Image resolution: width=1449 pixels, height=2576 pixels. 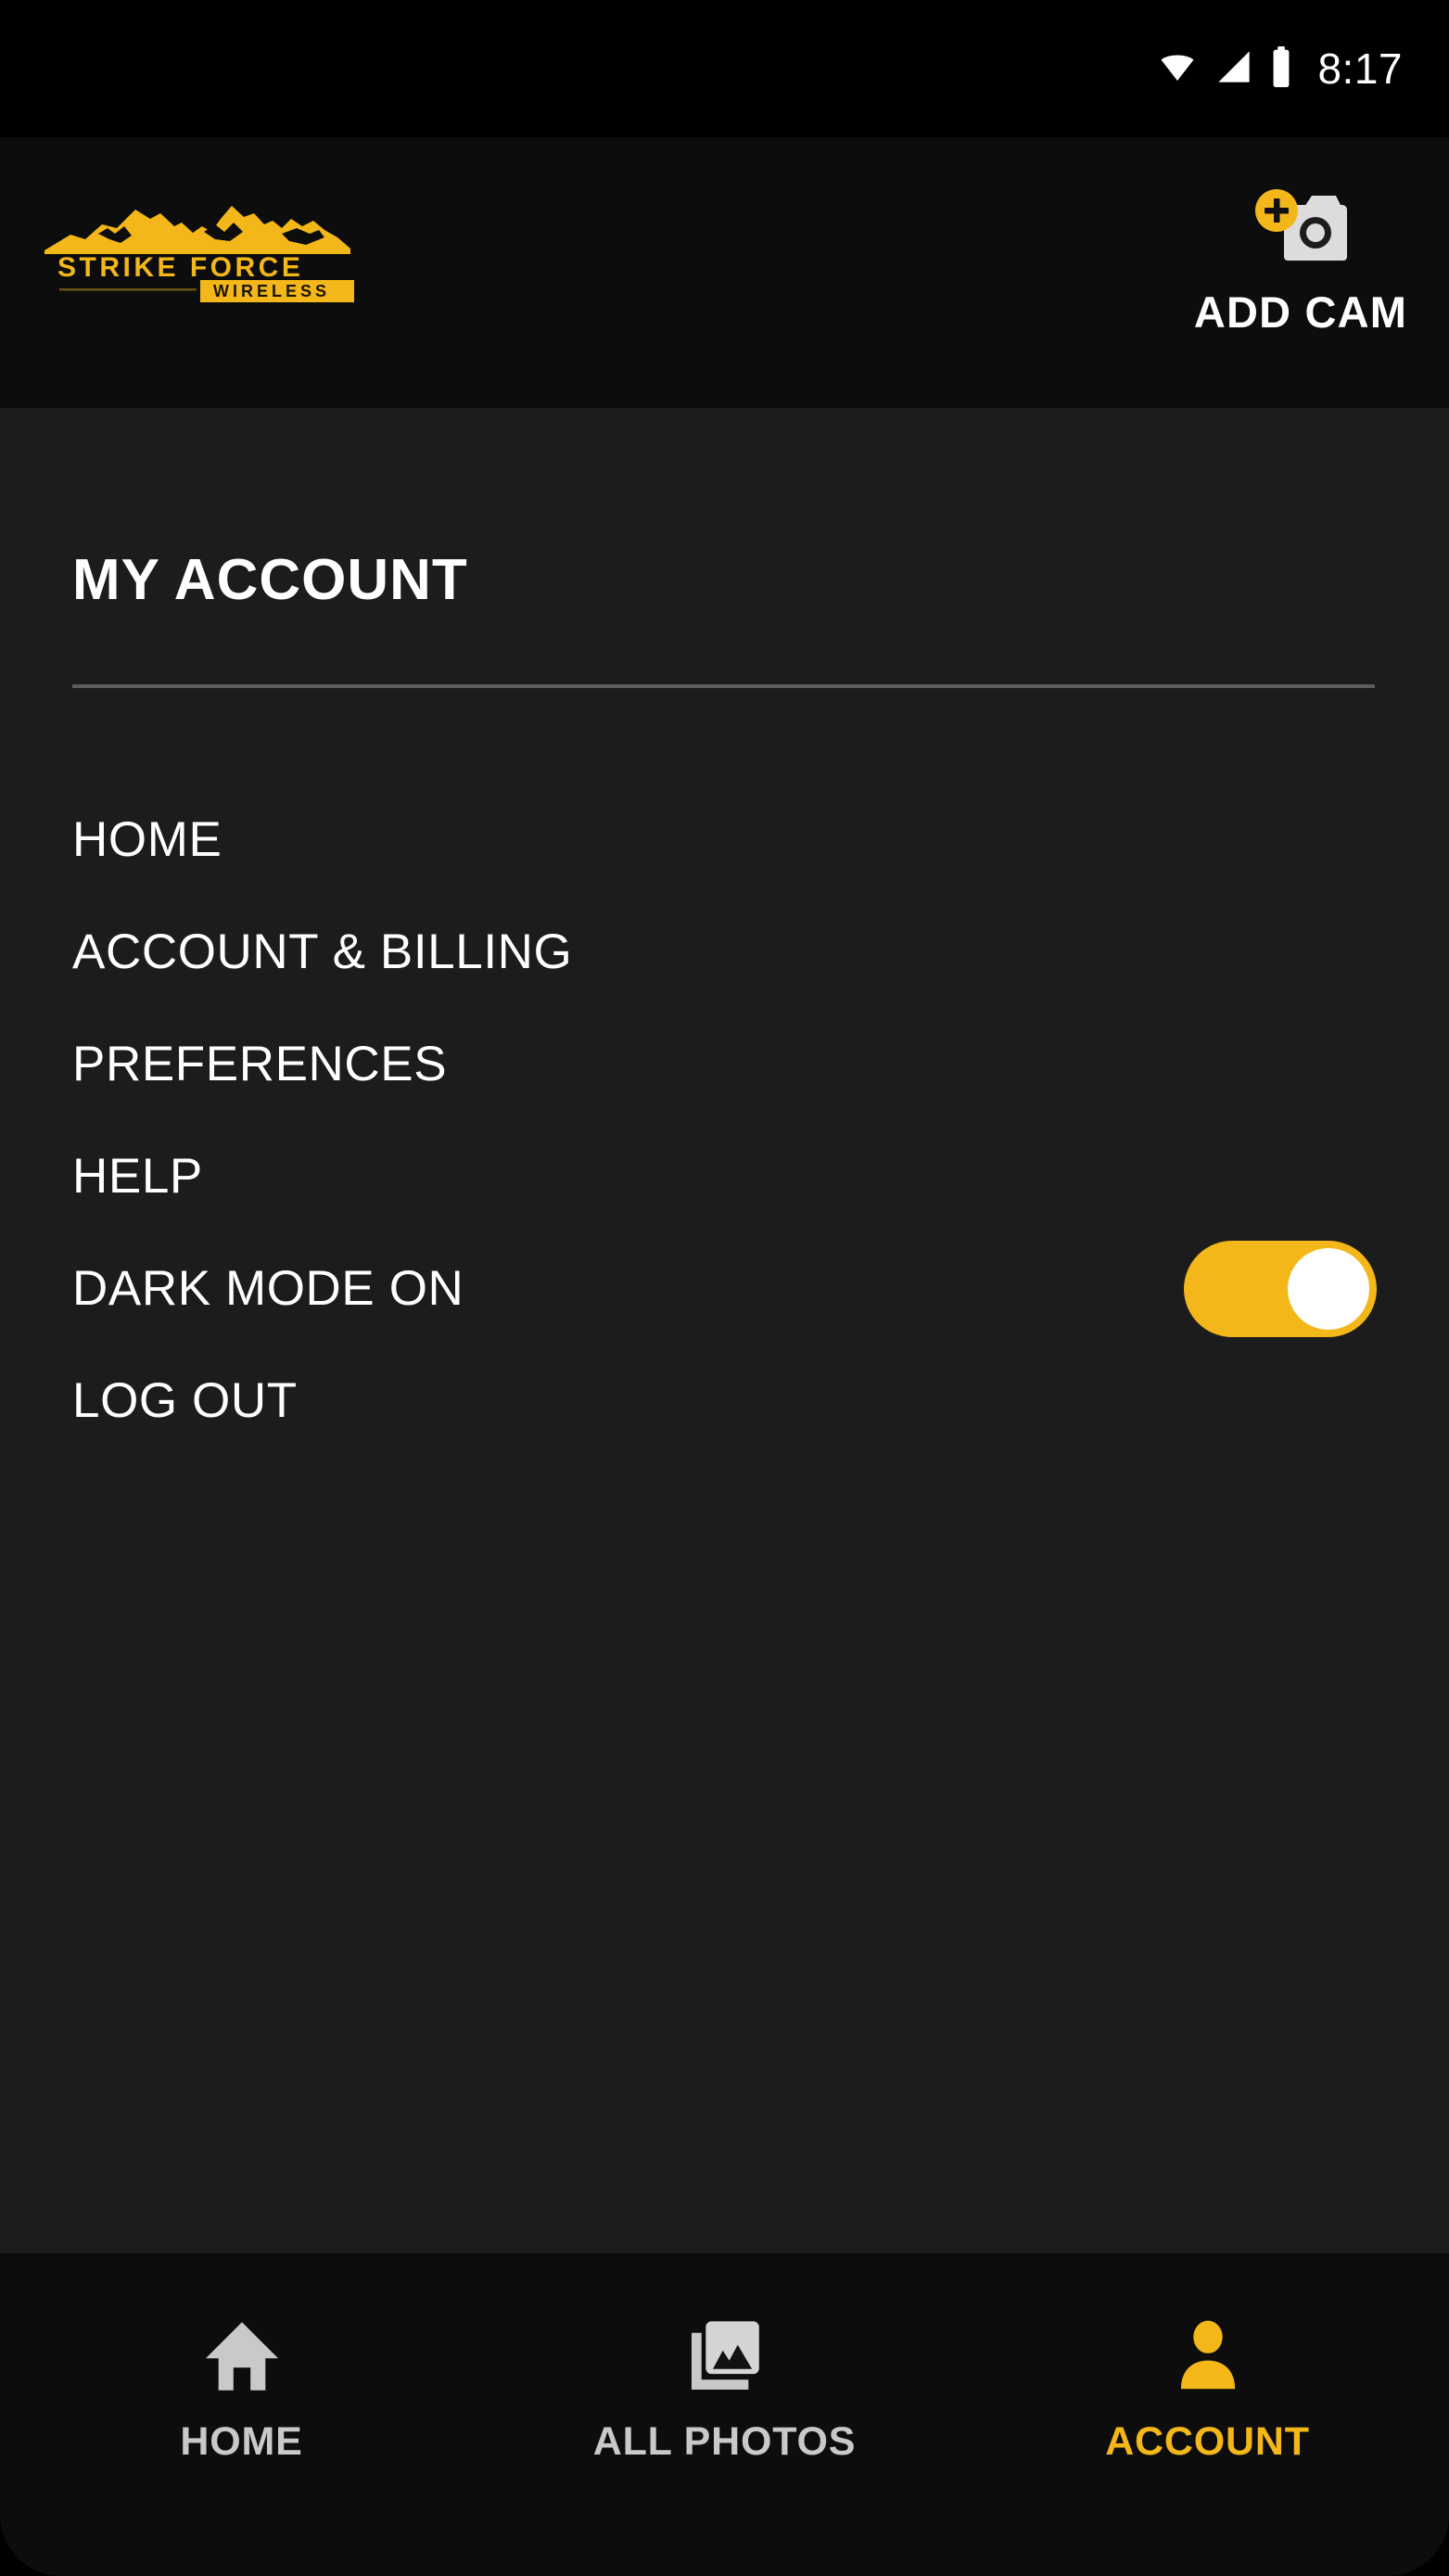 I want to click on add-camera-icon, so click(x=1301, y=232).